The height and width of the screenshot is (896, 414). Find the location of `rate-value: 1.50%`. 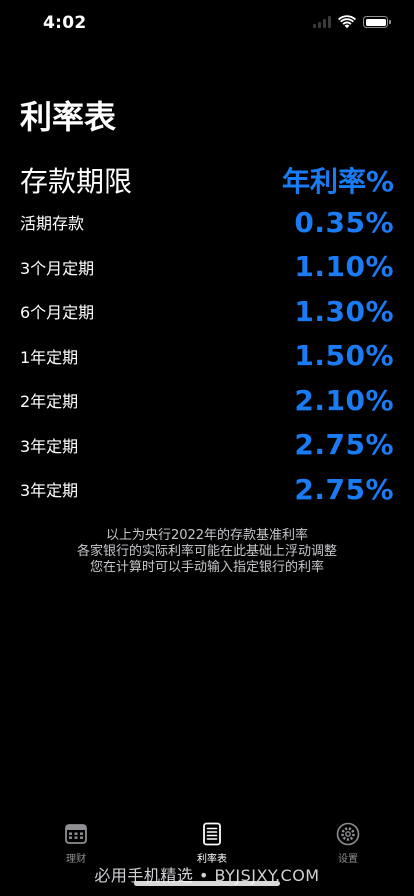

rate-value: 1.50% is located at coordinates (344, 356).